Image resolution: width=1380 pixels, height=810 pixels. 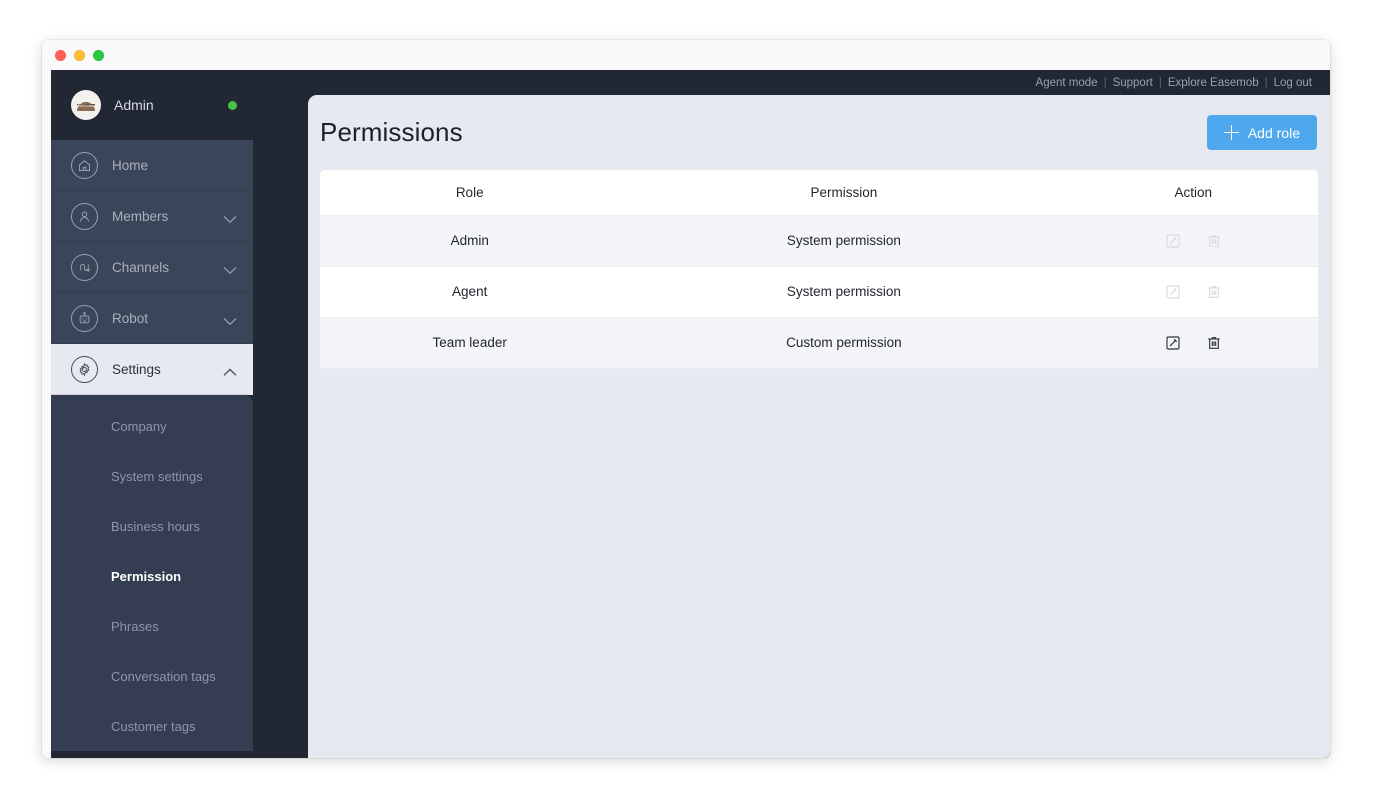 I want to click on submenu-item-label: System settings, so click(x=157, y=476).